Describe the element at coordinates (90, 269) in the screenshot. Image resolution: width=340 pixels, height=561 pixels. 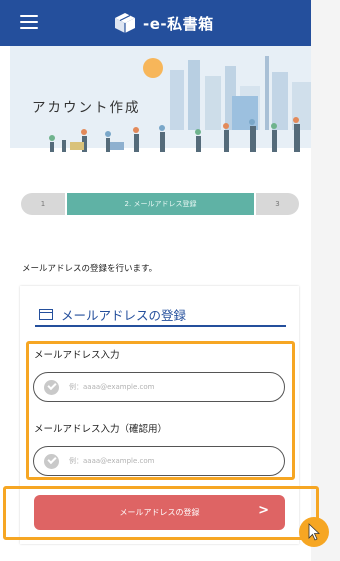
I see `intro-text: メールアドレスの登録を行います。` at that location.